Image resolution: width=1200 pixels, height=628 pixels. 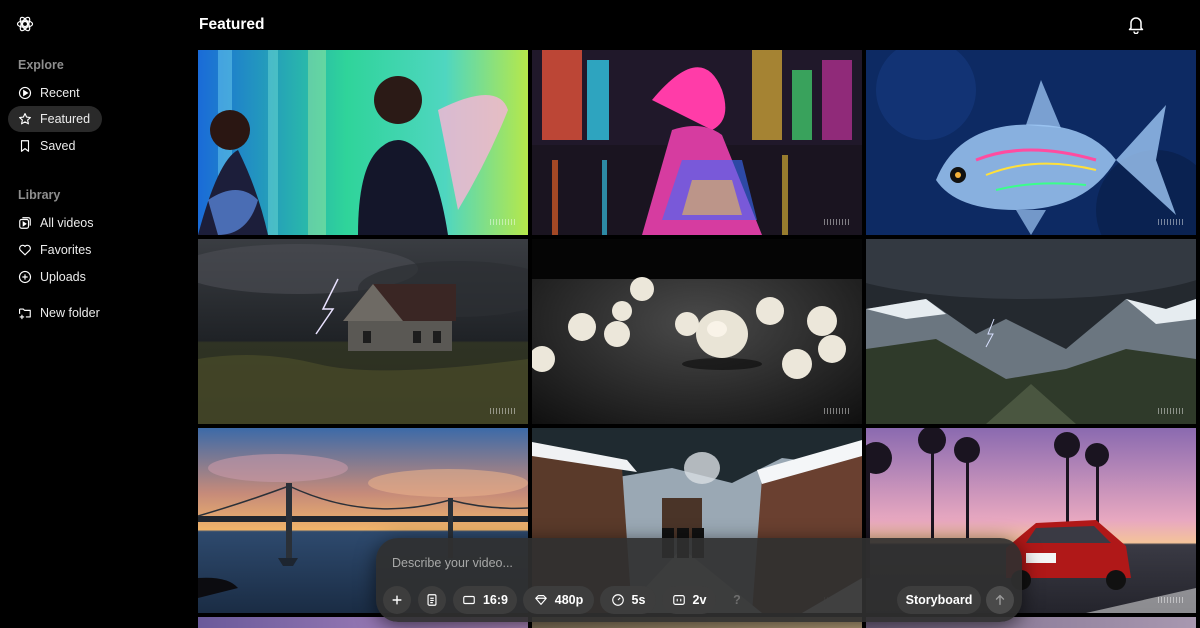 I want to click on sidebar-item-recent: Recent, so click(x=55, y=93).